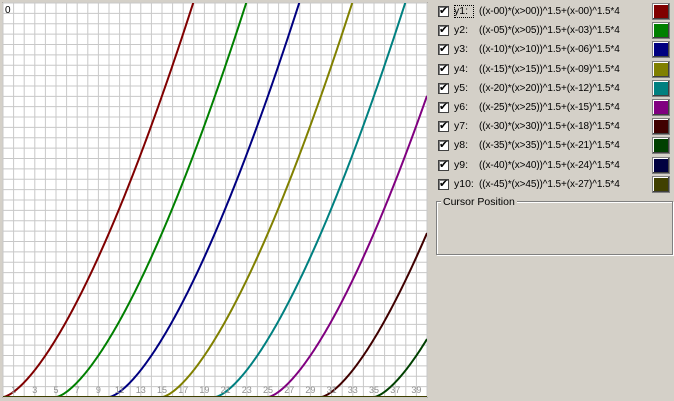 The image size is (674, 401). What do you see at coordinates (464, 145) in the screenshot?
I see `function-label: y8:` at bounding box center [464, 145].